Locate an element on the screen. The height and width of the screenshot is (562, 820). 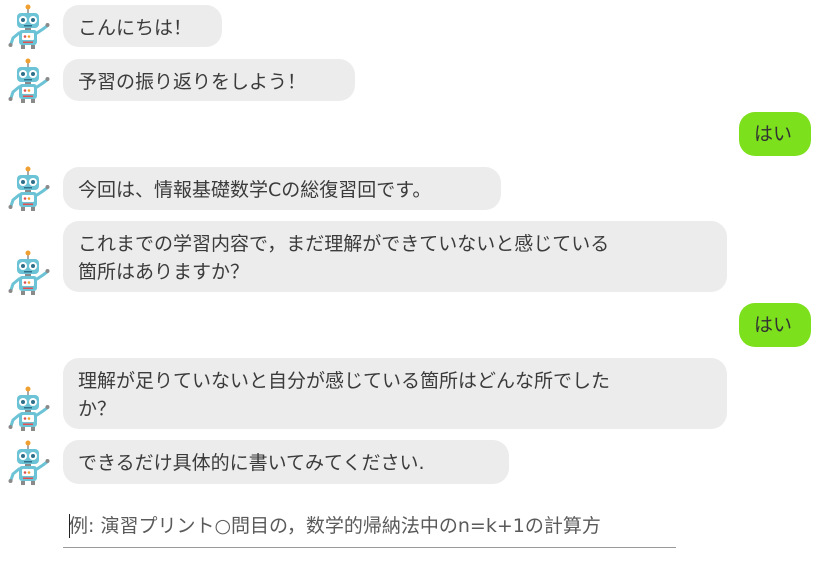
answer-input-container is located at coordinates (369, 526).